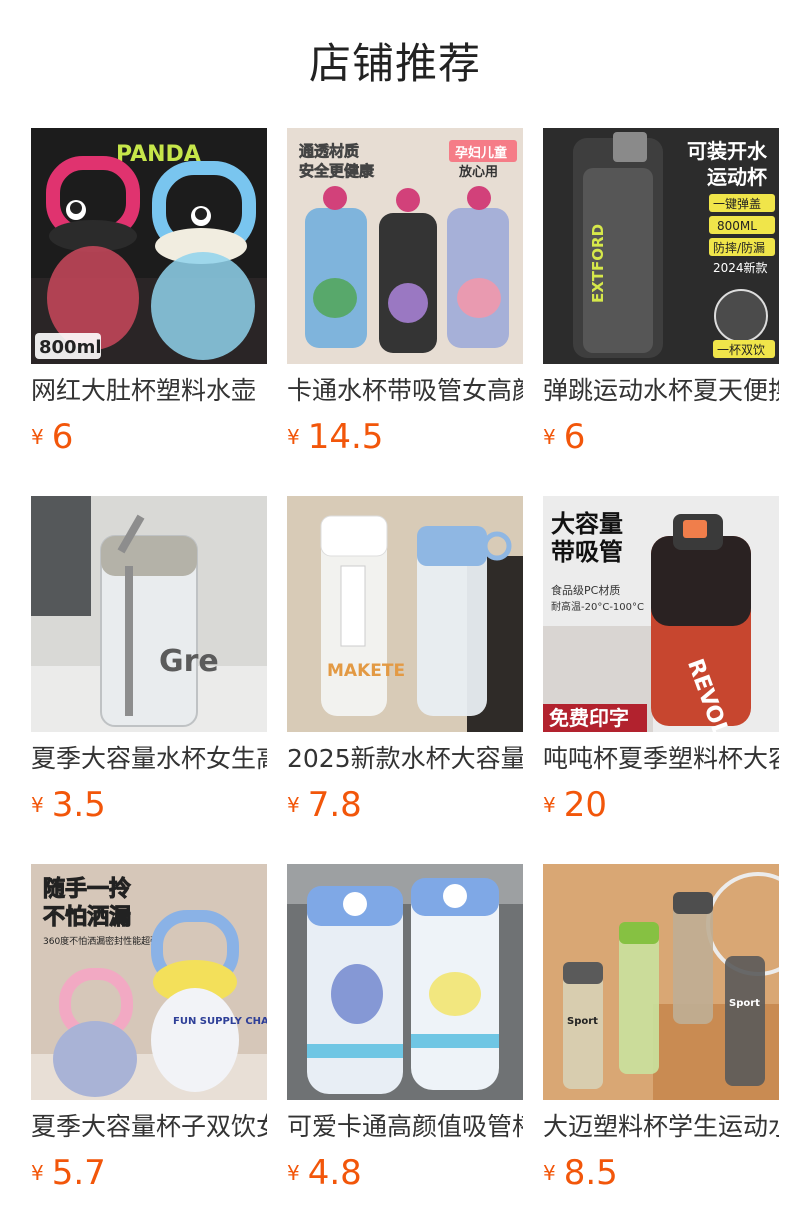  What do you see at coordinates (587, 552) in the screenshot?
I see `svg-text: 带吸管` at bounding box center [587, 552].